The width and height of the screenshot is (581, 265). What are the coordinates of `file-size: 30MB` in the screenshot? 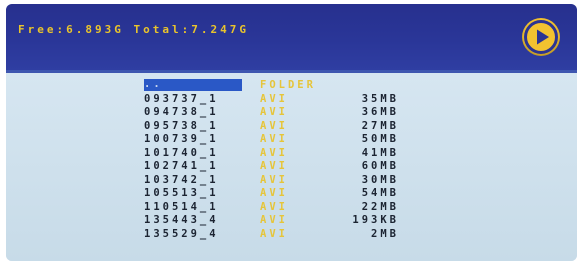 It's located at (380, 179).